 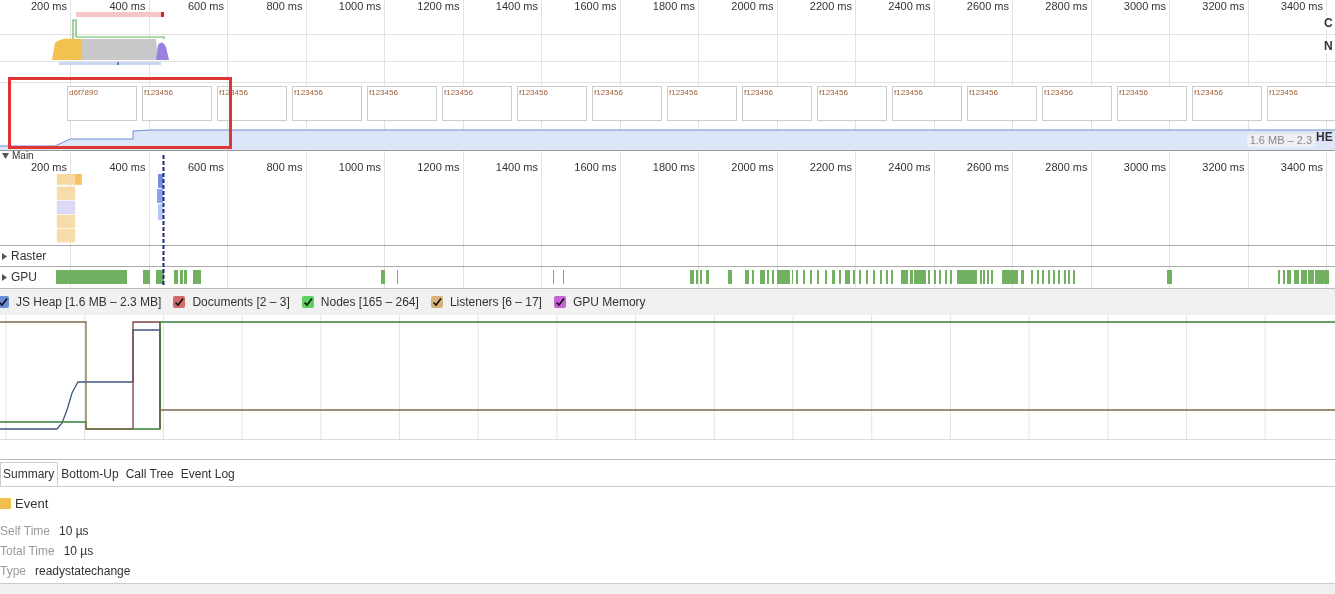 What do you see at coordinates (18, 156) in the screenshot?
I see `main-track-toggle: Main` at bounding box center [18, 156].